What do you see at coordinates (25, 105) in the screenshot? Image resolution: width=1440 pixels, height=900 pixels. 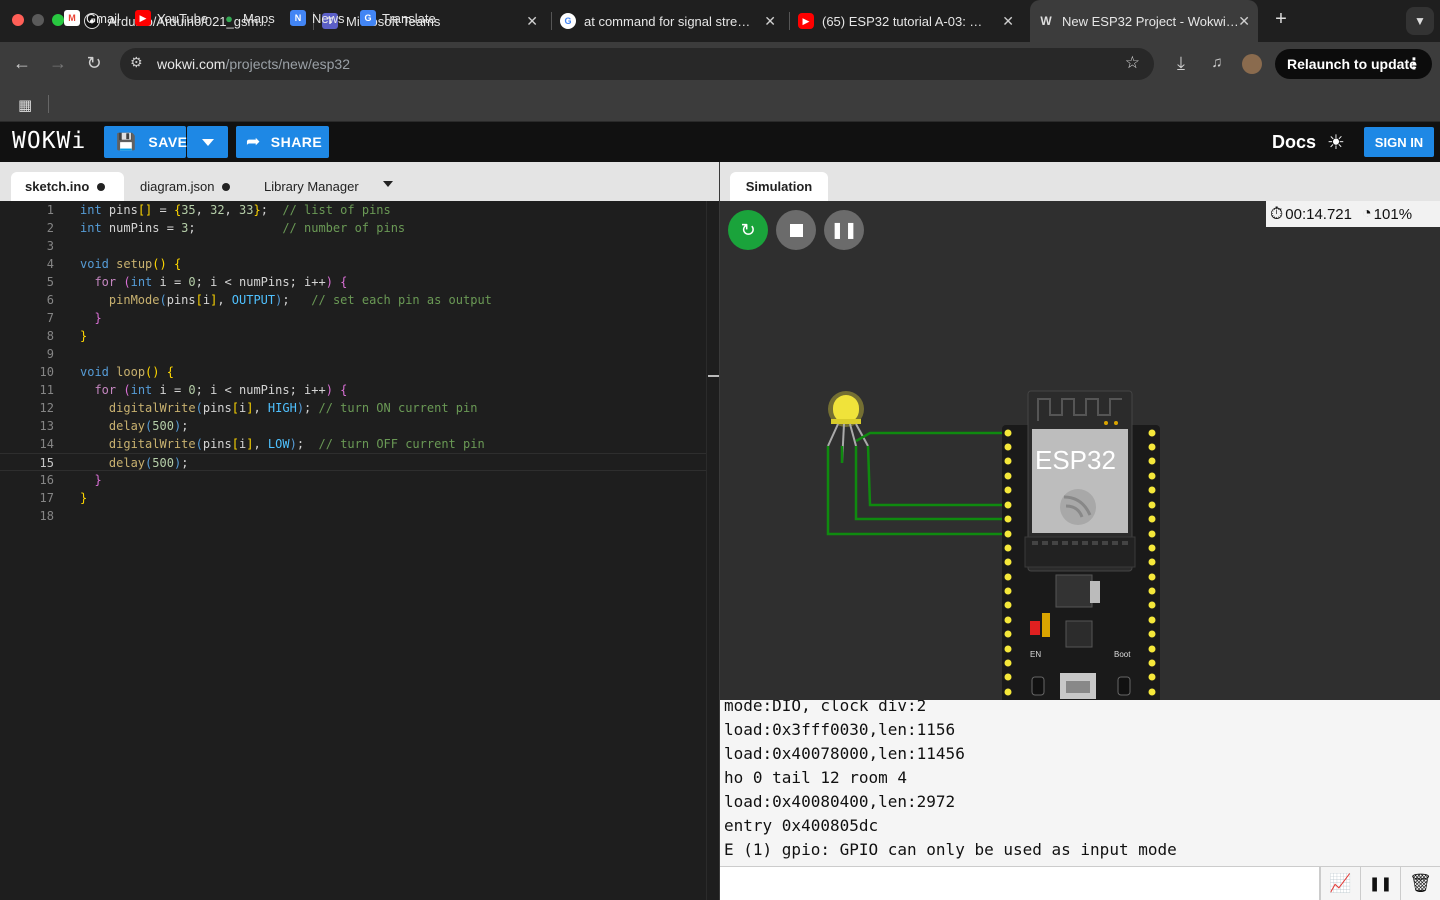 I see `apps-grid-icon: ▦` at bounding box center [25, 105].